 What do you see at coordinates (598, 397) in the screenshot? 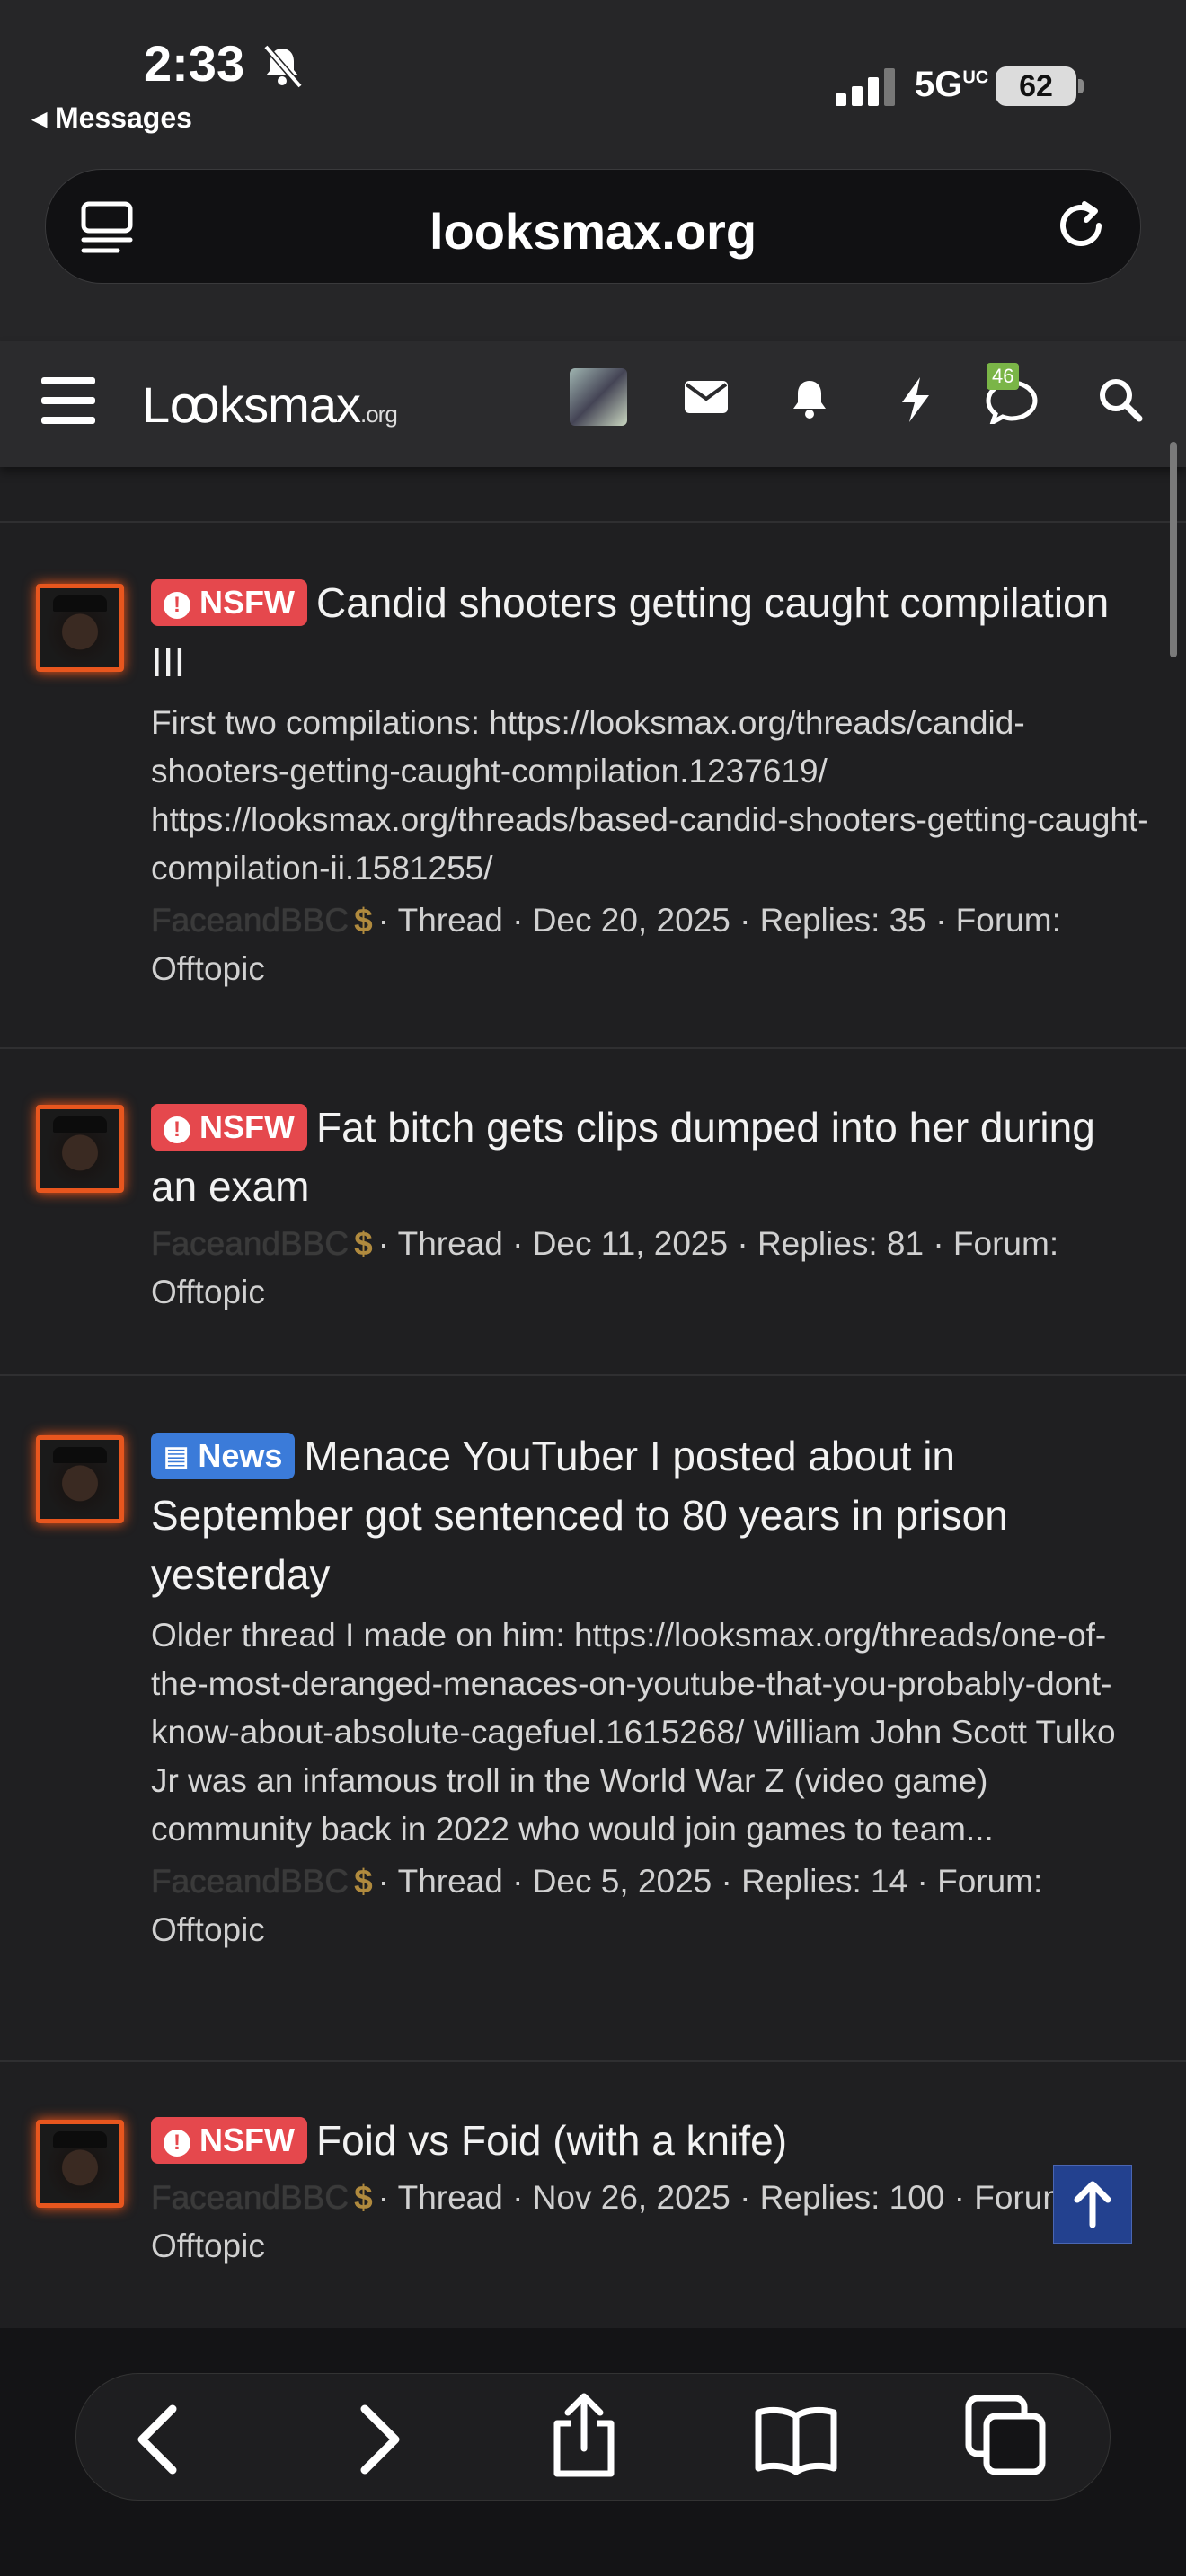
I see `user-avatar` at bounding box center [598, 397].